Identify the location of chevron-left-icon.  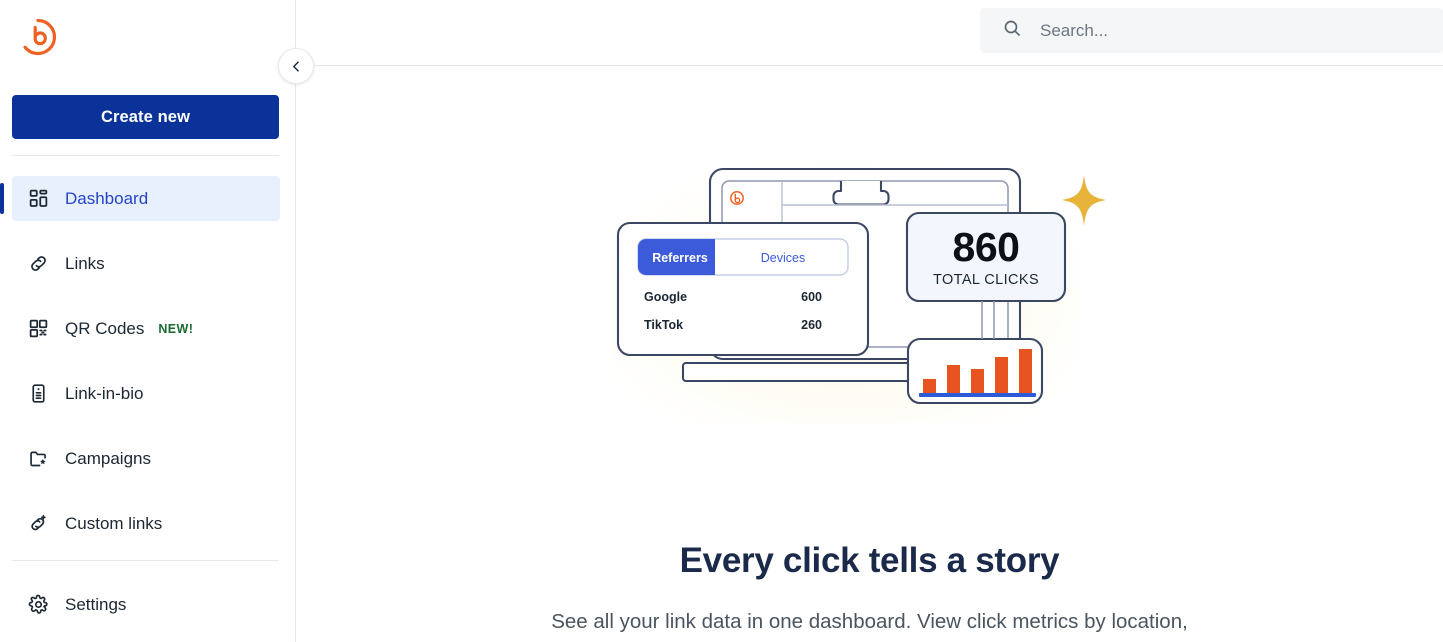
(295, 66).